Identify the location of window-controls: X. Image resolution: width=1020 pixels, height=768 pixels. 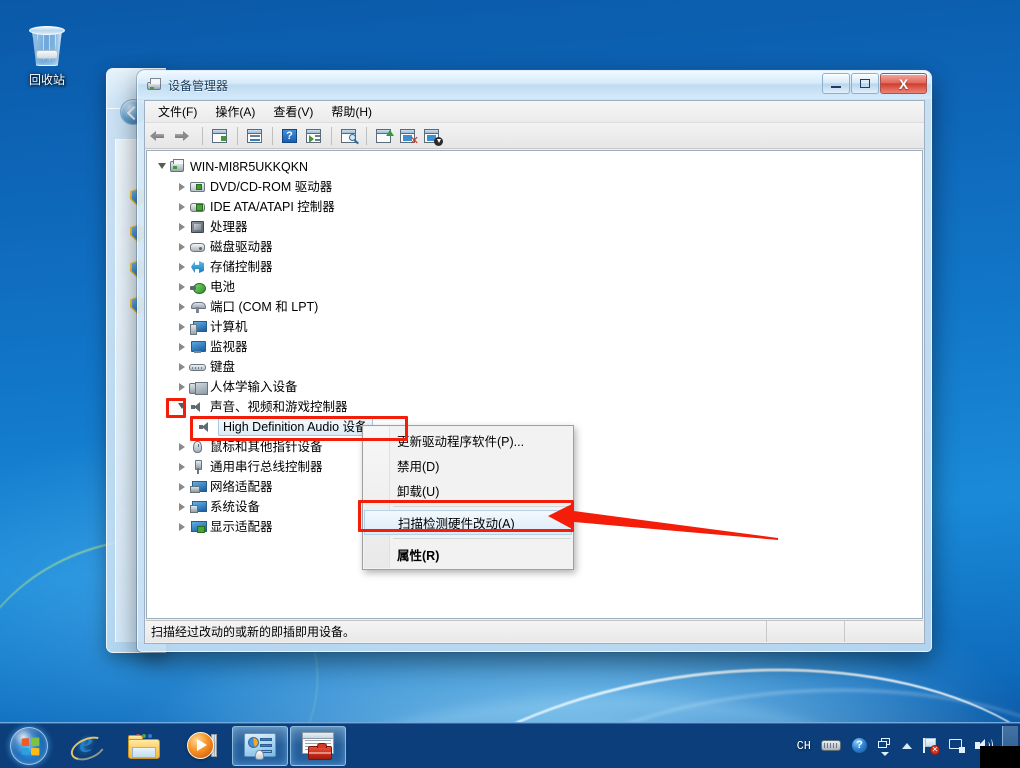
(874, 83).